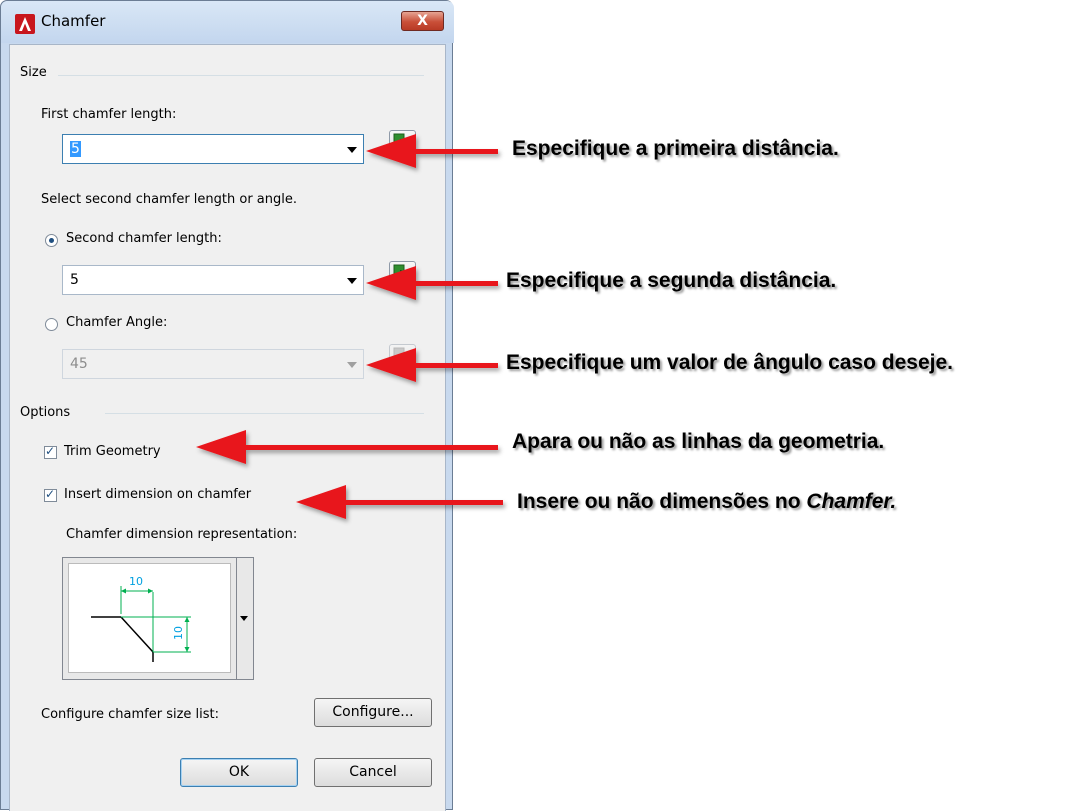  I want to click on annotation-insert-emph: Chamfer., so click(851, 501).